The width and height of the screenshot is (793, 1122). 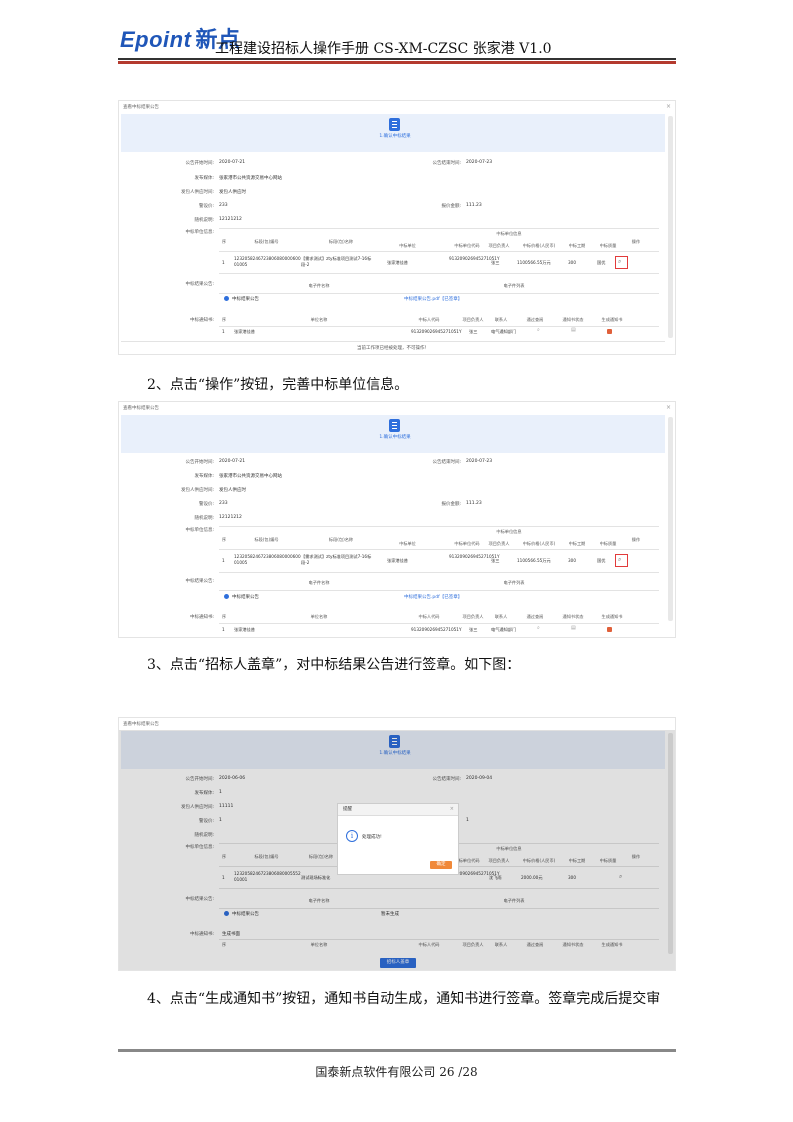 What do you see at coordinates (267, 261) in the screenshot?
I see `cell: 1232058246723806080000600 01005` at bounding box center [267, 261].